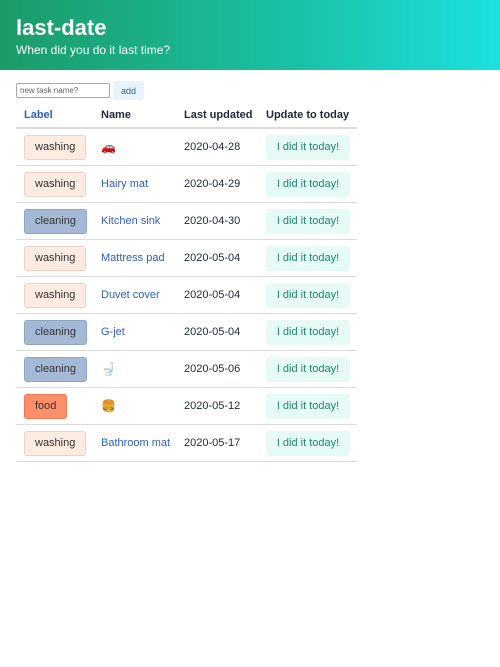  Describe the element at coordinates (54, 116) in the screenshot. I see `column-header-label: Label` at that location.